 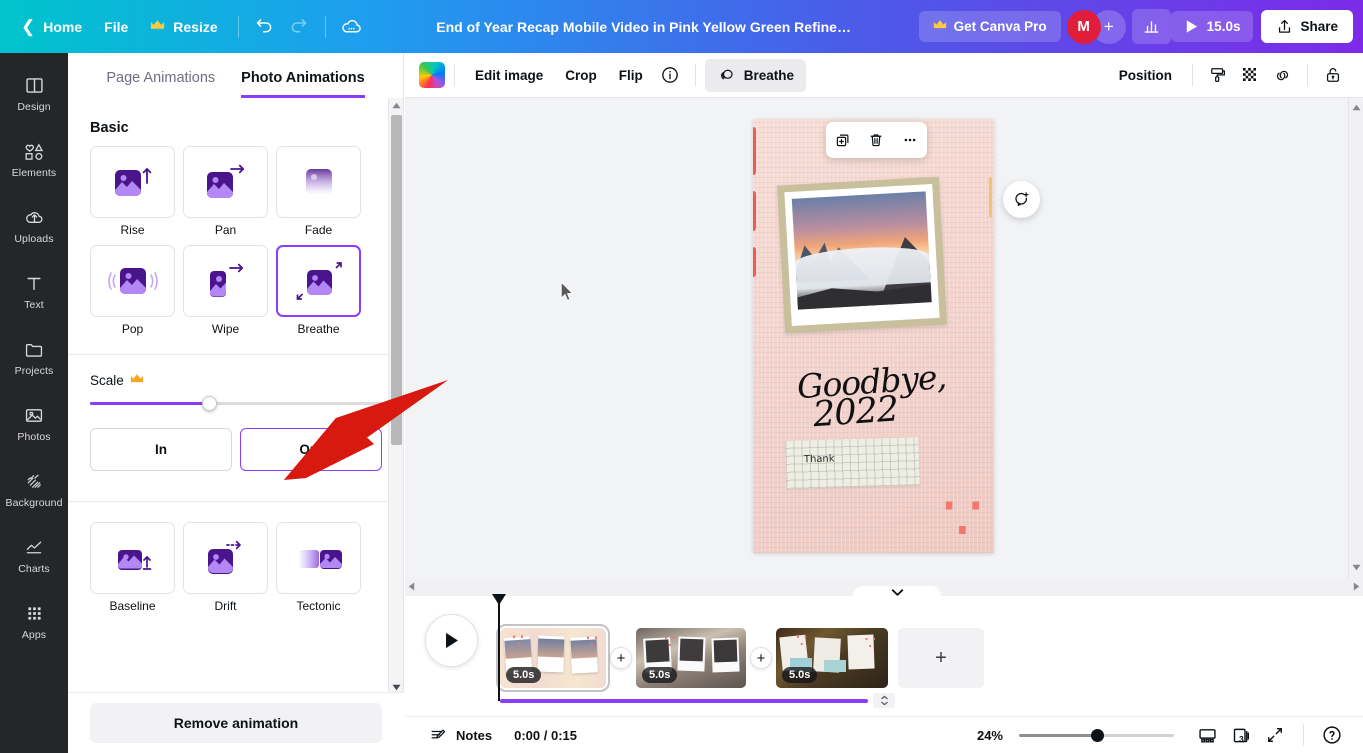 What do you see at coordinates (910, 140) in the screenshot?
I see `more-options-button` at bounding box center [910, 140].